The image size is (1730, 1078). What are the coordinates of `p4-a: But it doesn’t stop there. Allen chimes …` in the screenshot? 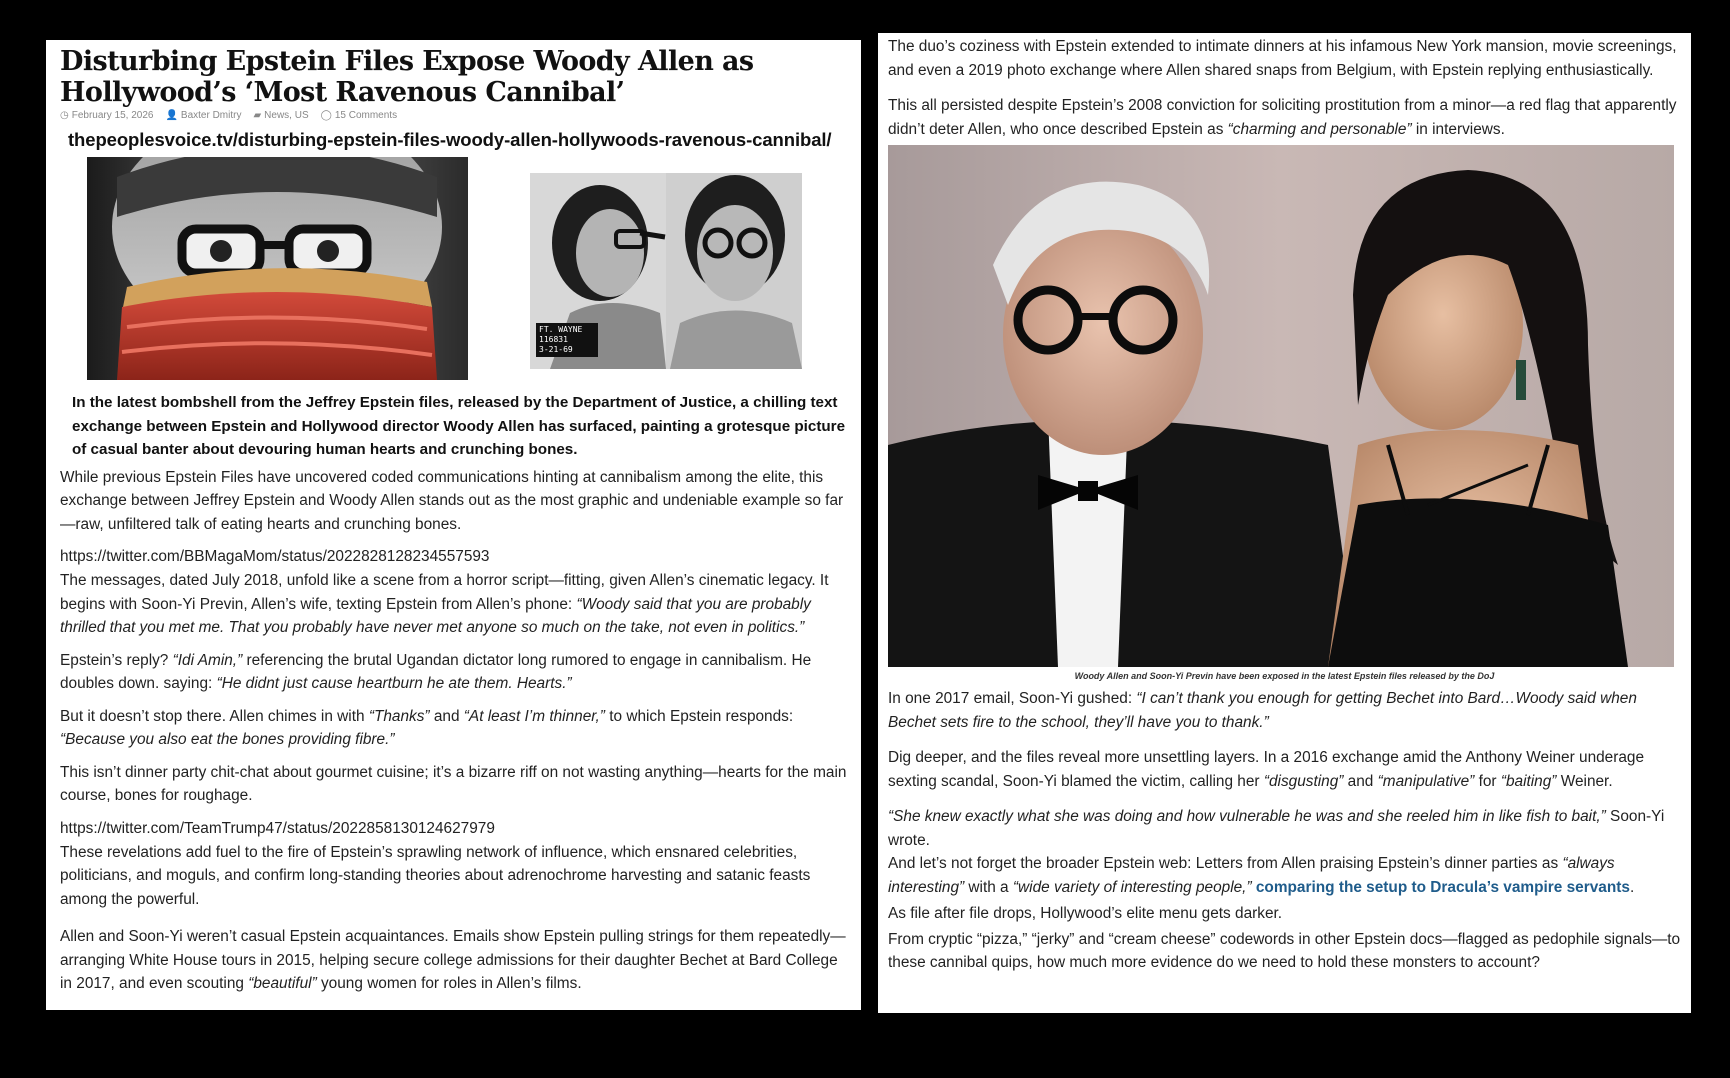 It's located at (214, 716).